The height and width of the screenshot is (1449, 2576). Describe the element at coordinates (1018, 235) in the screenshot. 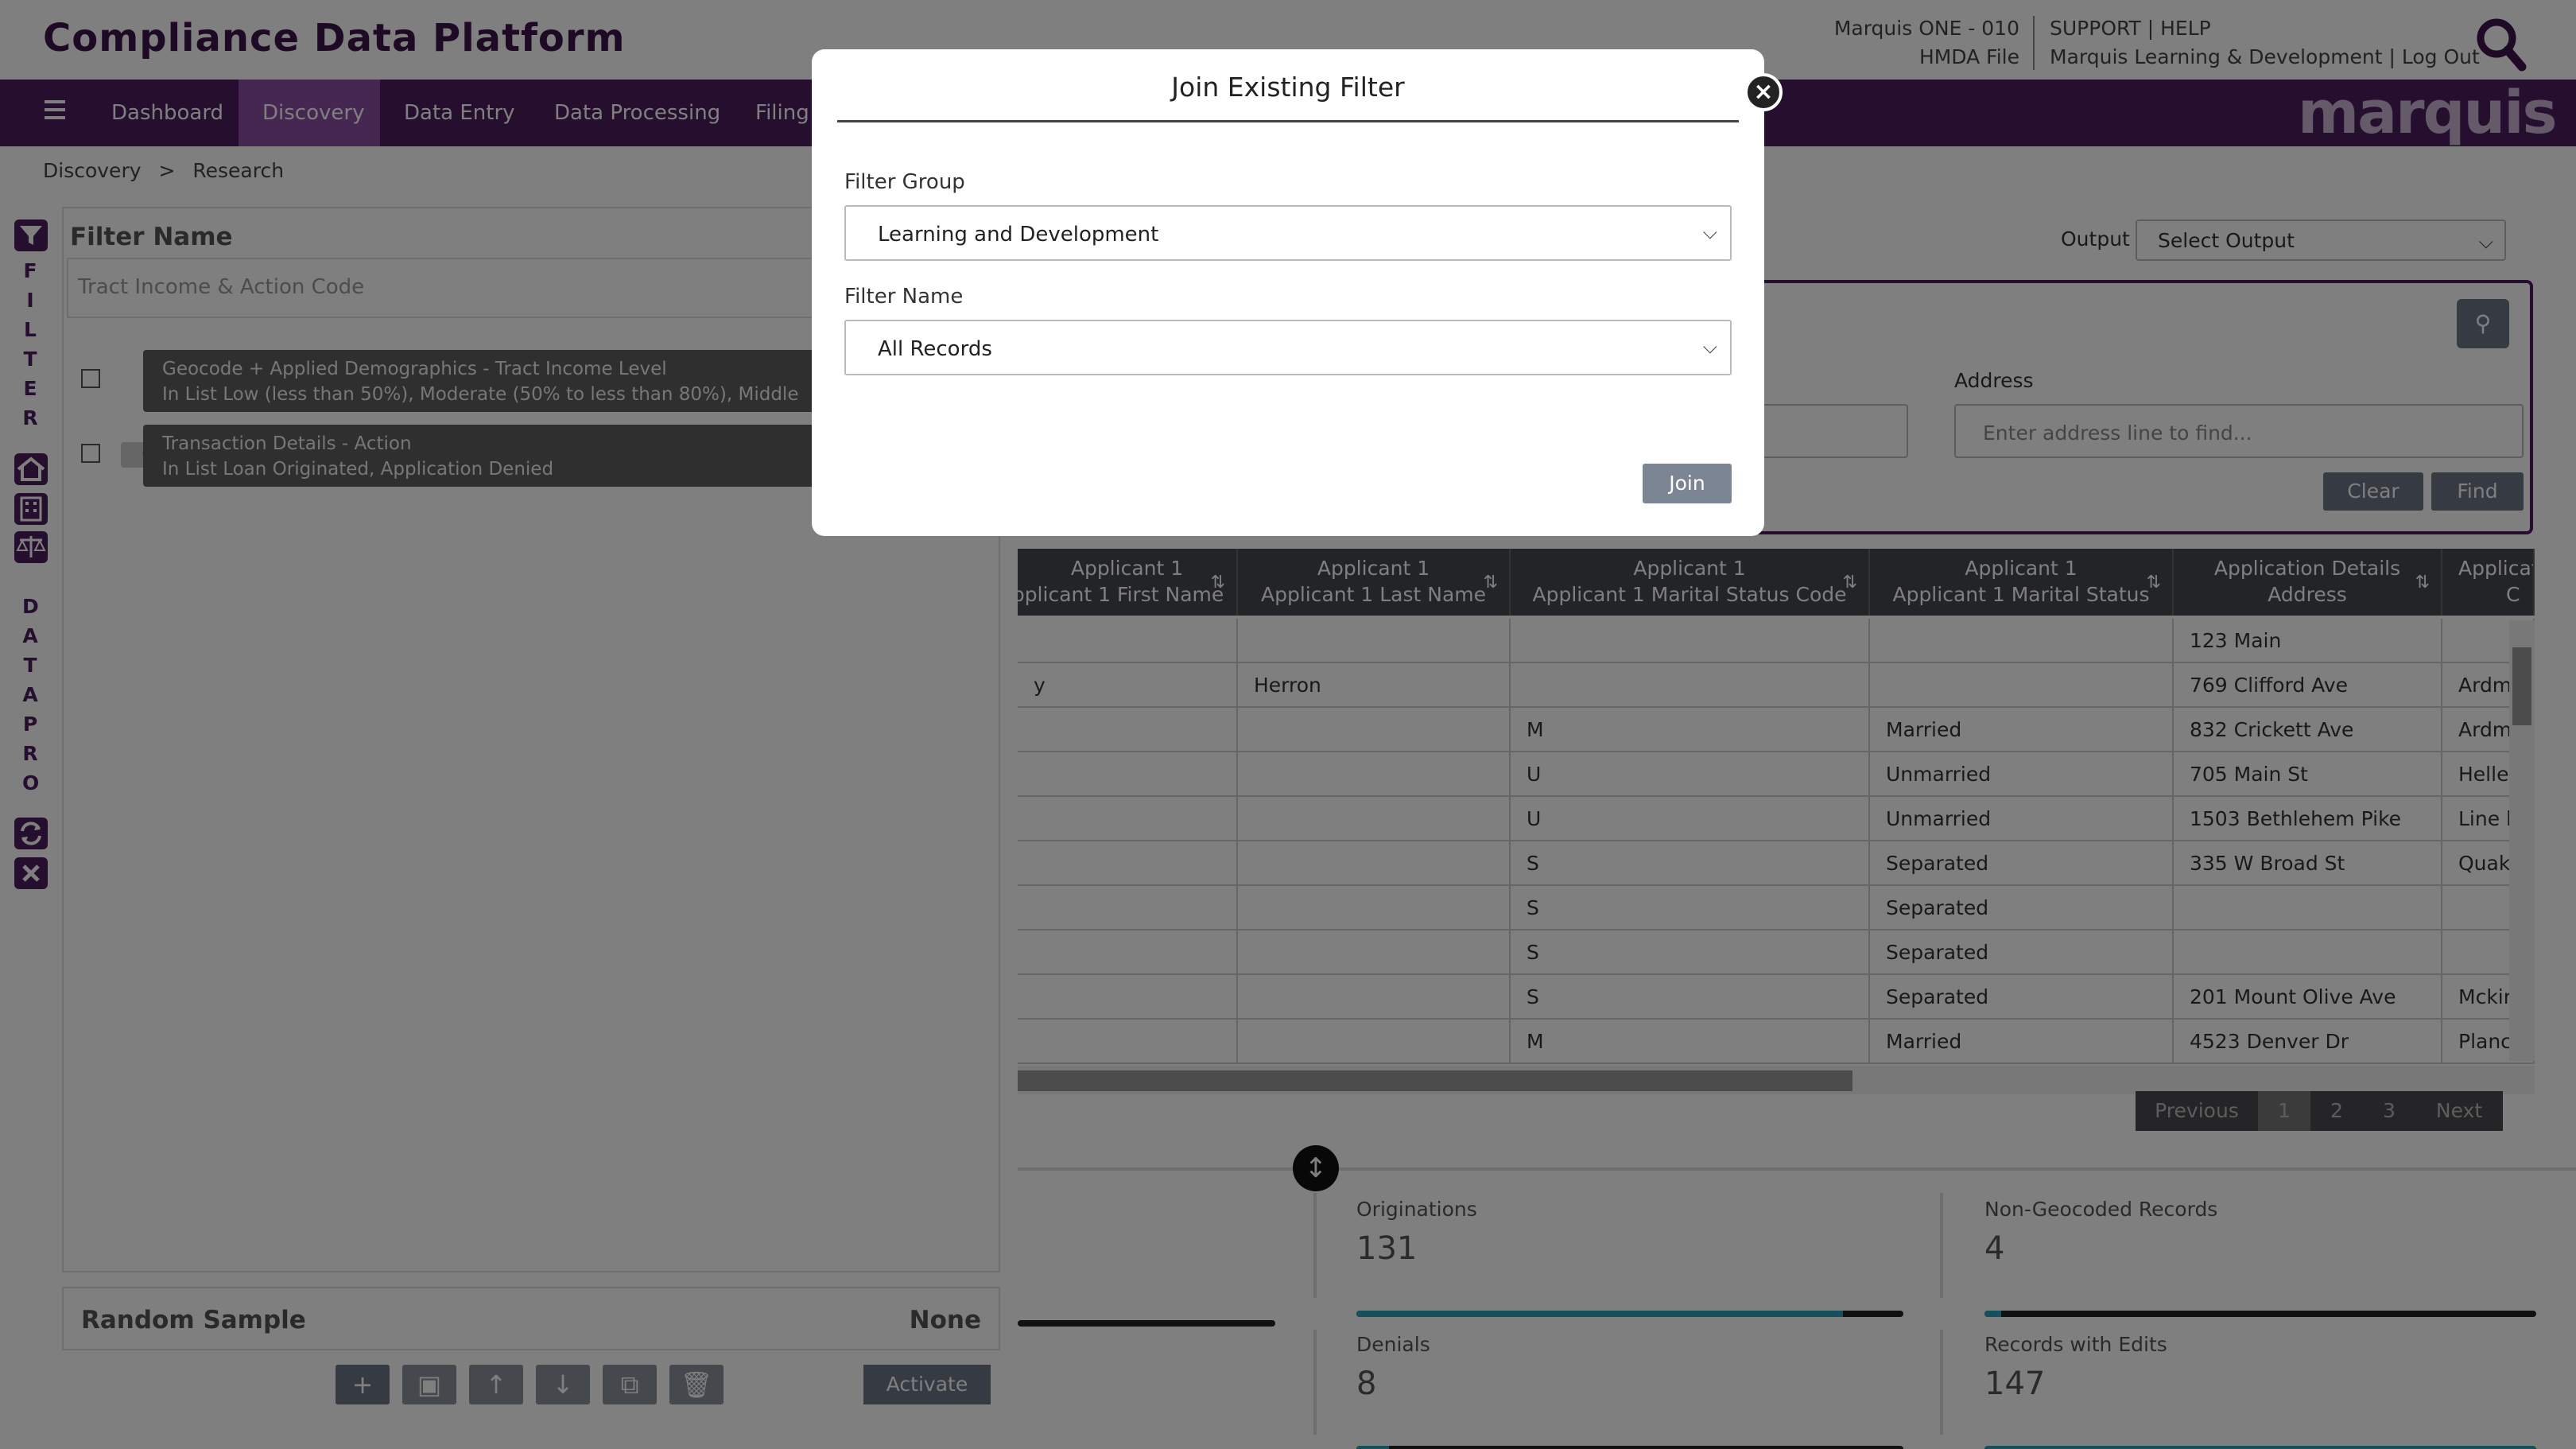

I see `filter-group-value: Learning and Development` at that location.